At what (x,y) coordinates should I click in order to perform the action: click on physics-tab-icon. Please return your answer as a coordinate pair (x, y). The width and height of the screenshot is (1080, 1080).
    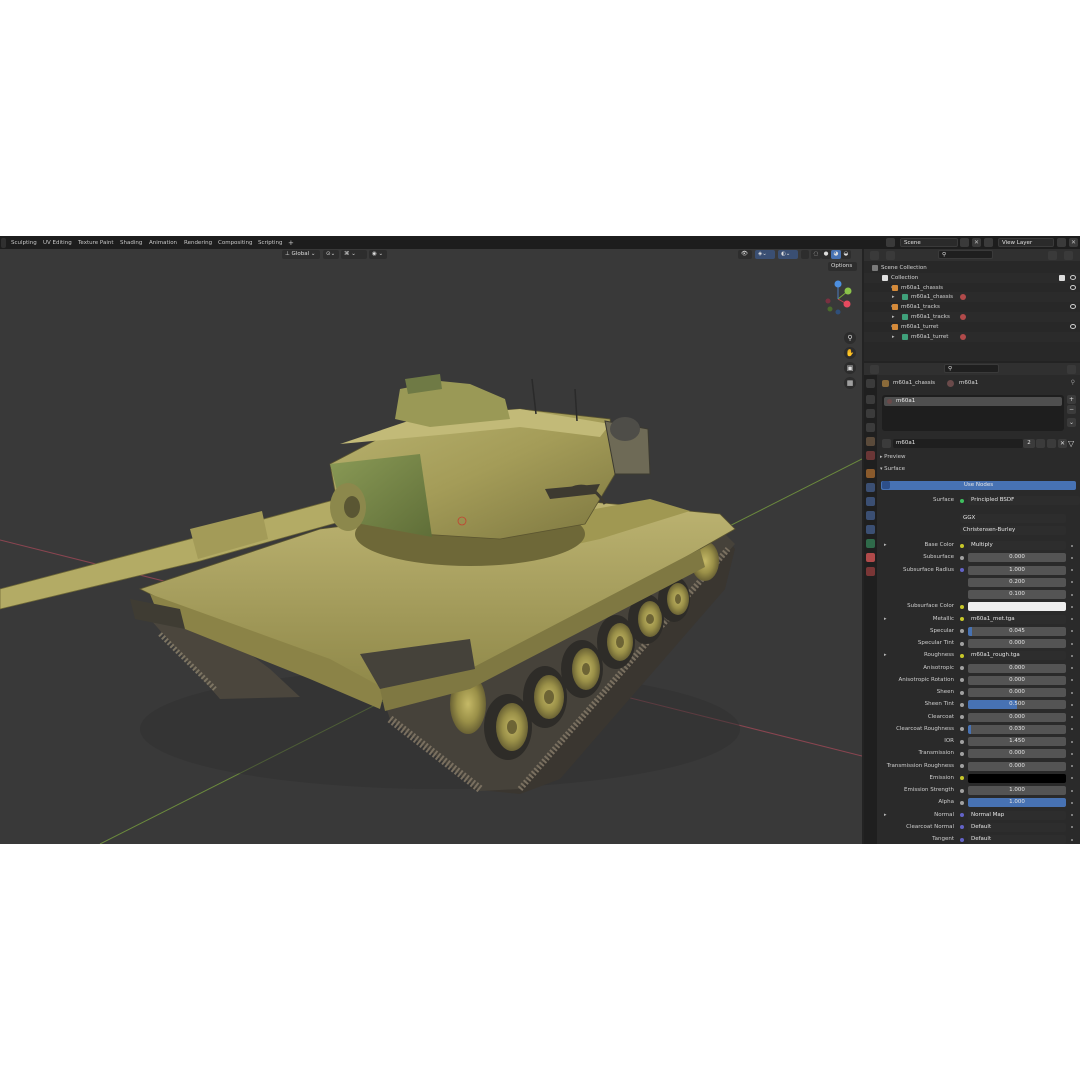
    Looking at the image, I should click on (870, 515).